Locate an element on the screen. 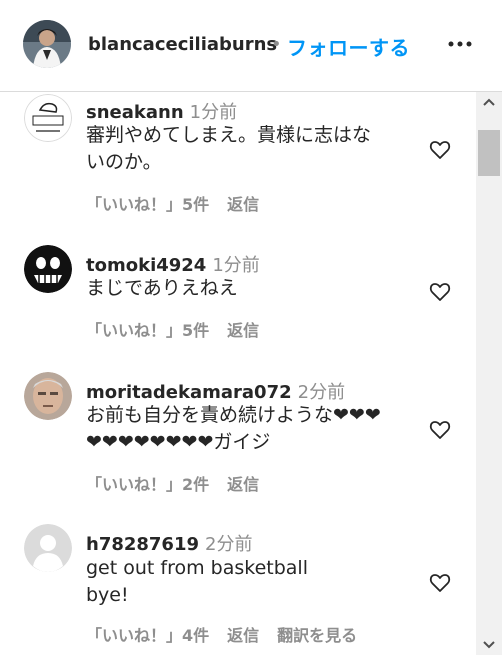 The width and height of the screenshot is (502, 655). comment-text-line: 審判やめてしまえ。貴様に志はな is located at coordinates (229, 135).